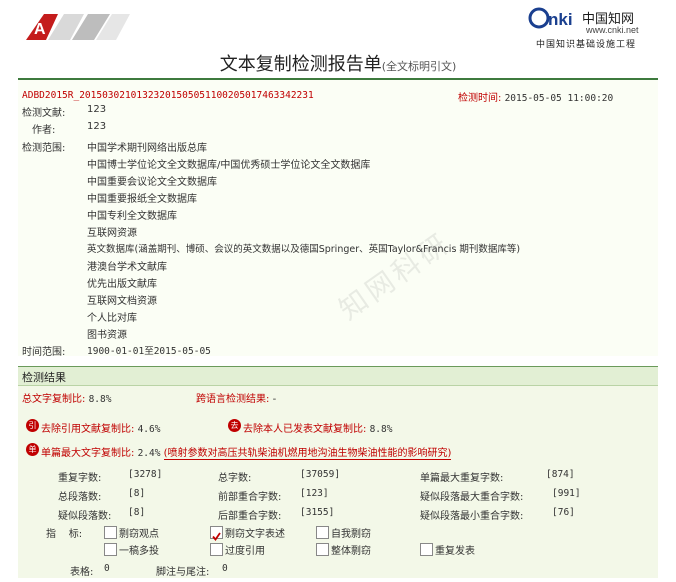  Describe the element at coordinates (480, 98) in the screenshot. I see `check-time-label: 检测时间:` at that location.